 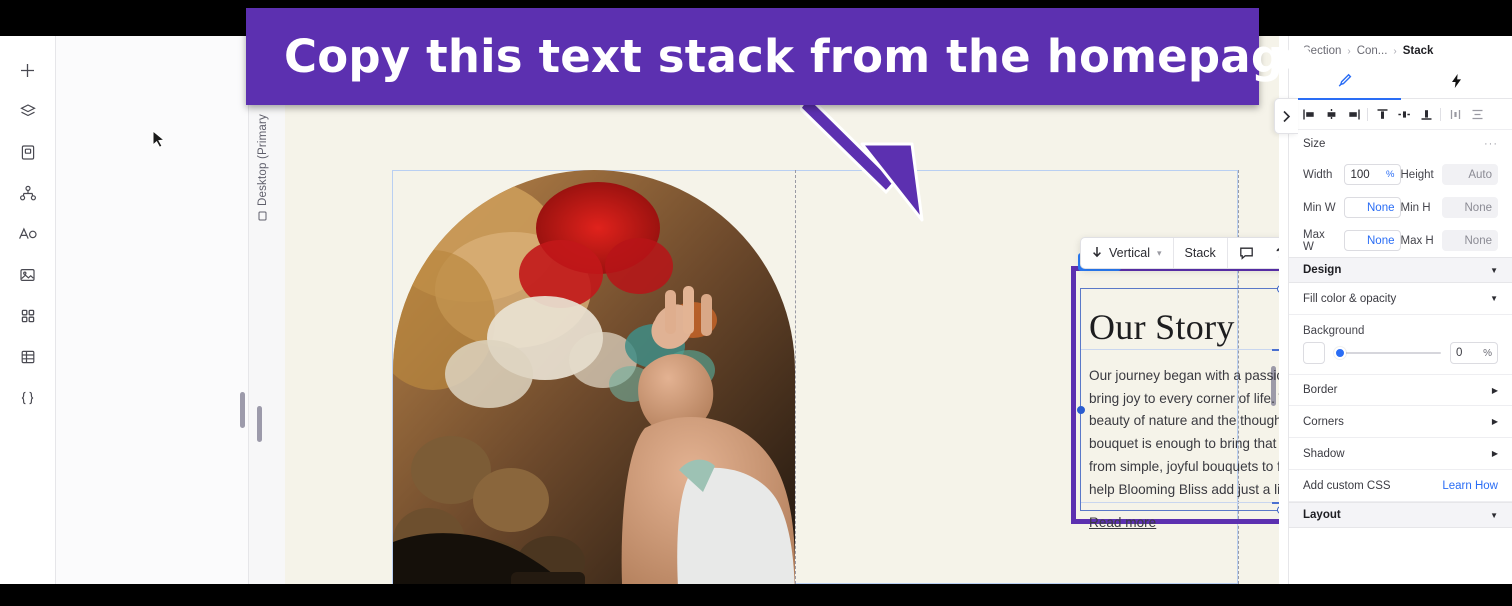 What do you see at coordinates (1400, 454) in the screenshot?
I see `shadow-row: Shadow ▶` at bounding box center [1400, 454].